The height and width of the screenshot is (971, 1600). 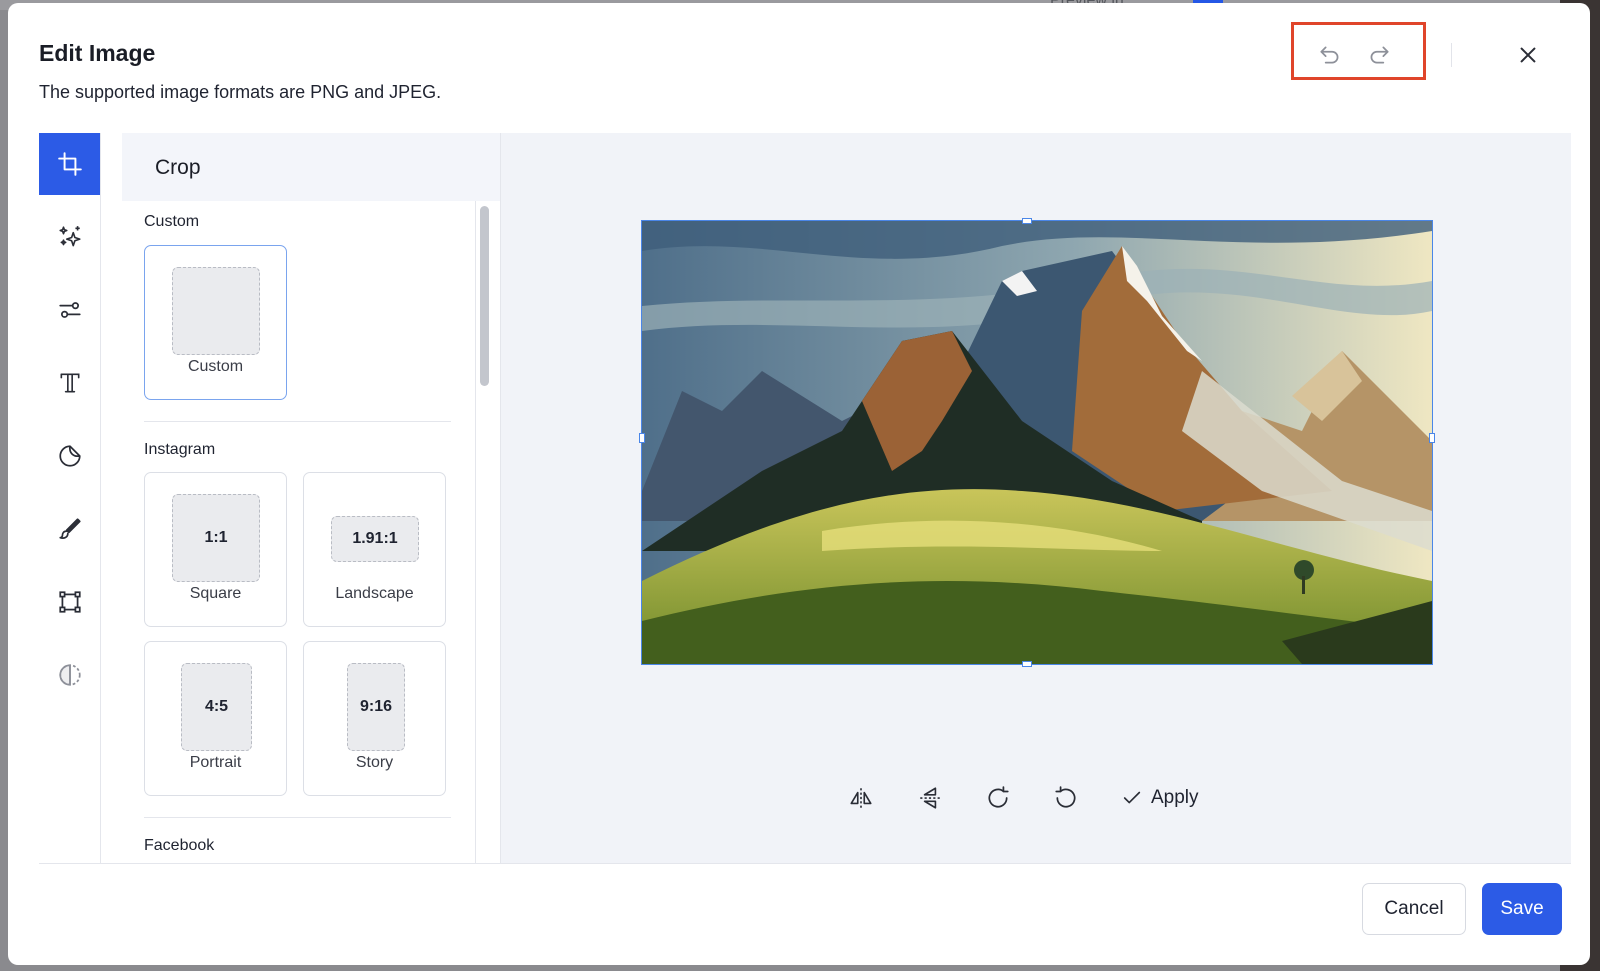 I want to click on flip-horizontal-icon, so click(x=861, y=798).